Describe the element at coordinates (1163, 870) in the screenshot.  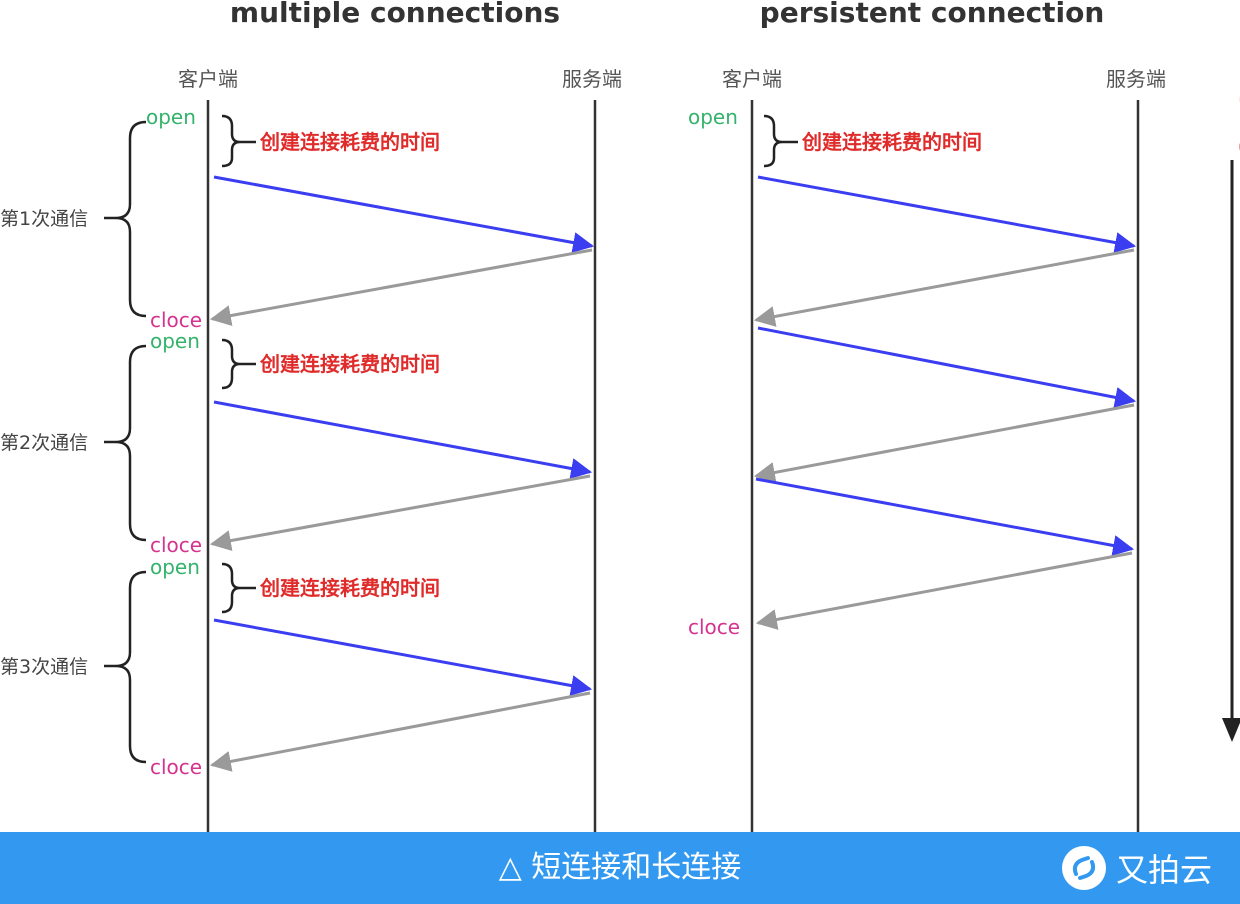
I see `brand-name: 又拍云` at that location.